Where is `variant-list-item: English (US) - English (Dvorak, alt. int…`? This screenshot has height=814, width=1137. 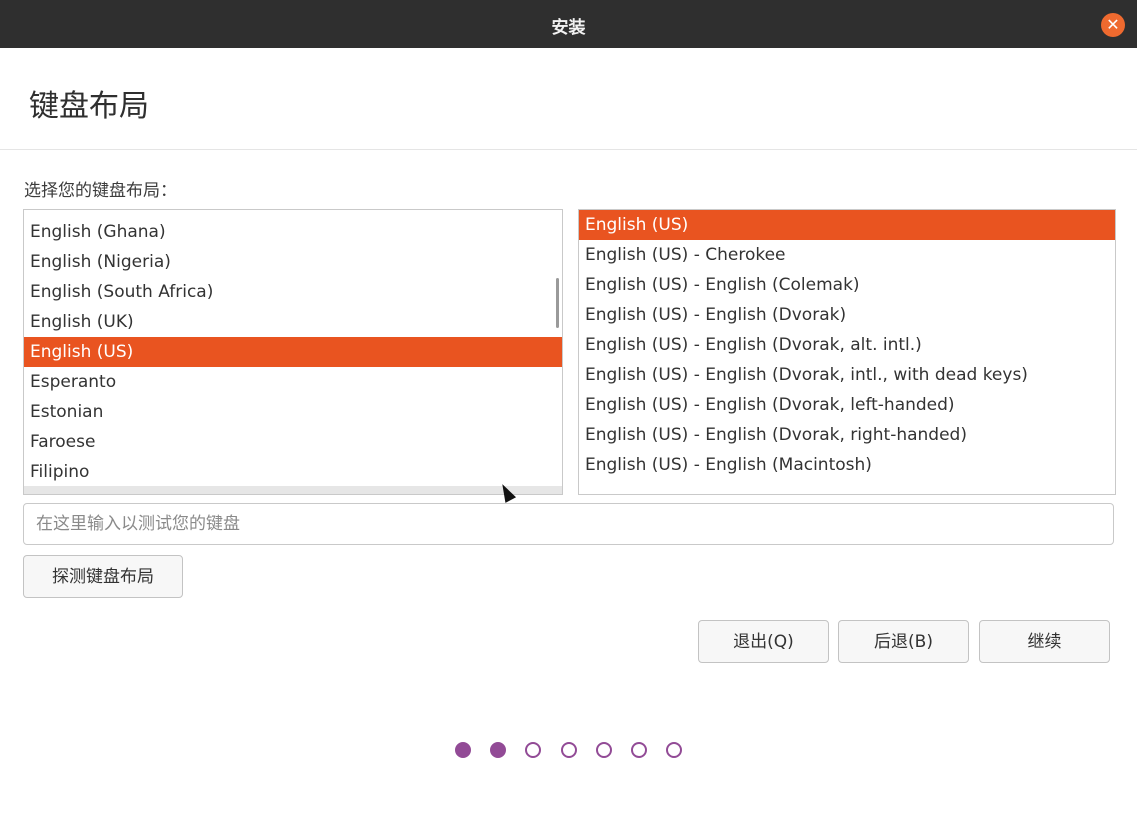 variant-list-item: English (US) - English (Dvorak, alt. int… is located at coordinates (847, 345).